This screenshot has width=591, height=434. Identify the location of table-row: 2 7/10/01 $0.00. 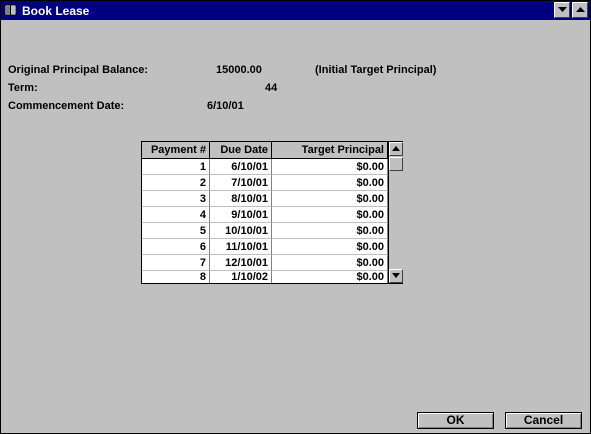
(265, 183).